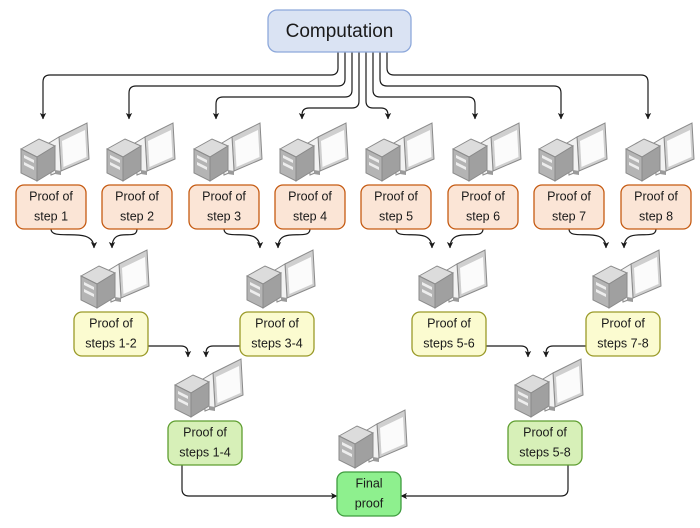 This screenshot has width=700, height=528. Describe the element at coordinates (110, 343) in the screenshot. I see `node-label-line2: steps 1-2` at that location.